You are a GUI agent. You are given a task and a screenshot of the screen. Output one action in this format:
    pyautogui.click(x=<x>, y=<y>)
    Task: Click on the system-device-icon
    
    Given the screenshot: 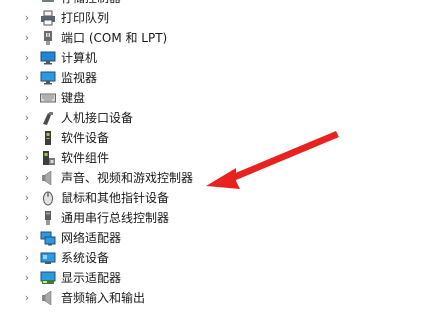 What is the action you would take?
    pyautogui.click(x=48, y=258)
    